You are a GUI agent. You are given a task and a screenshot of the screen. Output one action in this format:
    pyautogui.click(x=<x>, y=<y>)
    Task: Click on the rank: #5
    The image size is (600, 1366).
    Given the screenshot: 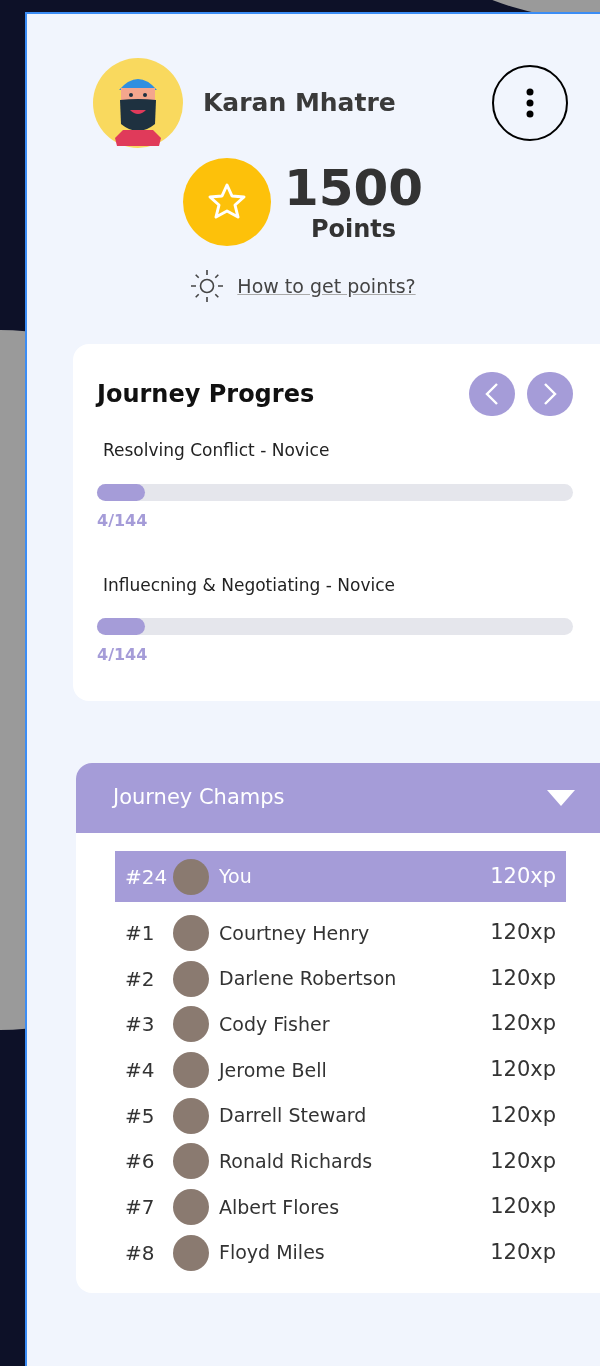 What is the action you would take?
    pyautogui.click(x=140, y=1116)
    